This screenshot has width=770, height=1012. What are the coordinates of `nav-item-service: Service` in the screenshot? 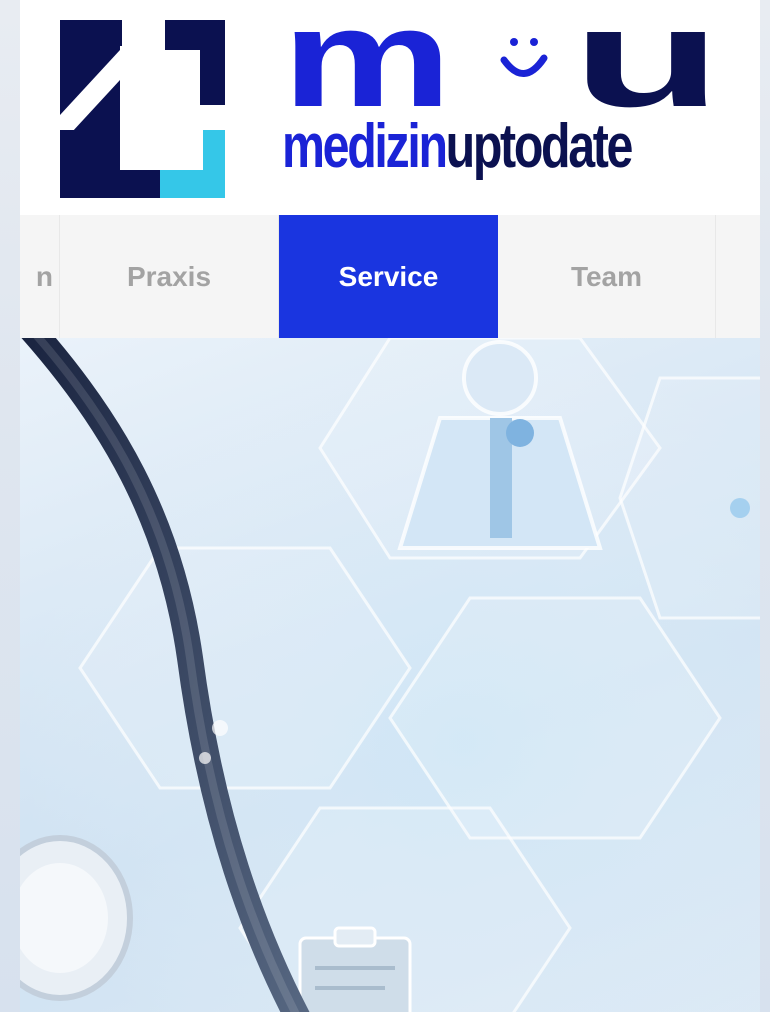 It's located at (388, 276).